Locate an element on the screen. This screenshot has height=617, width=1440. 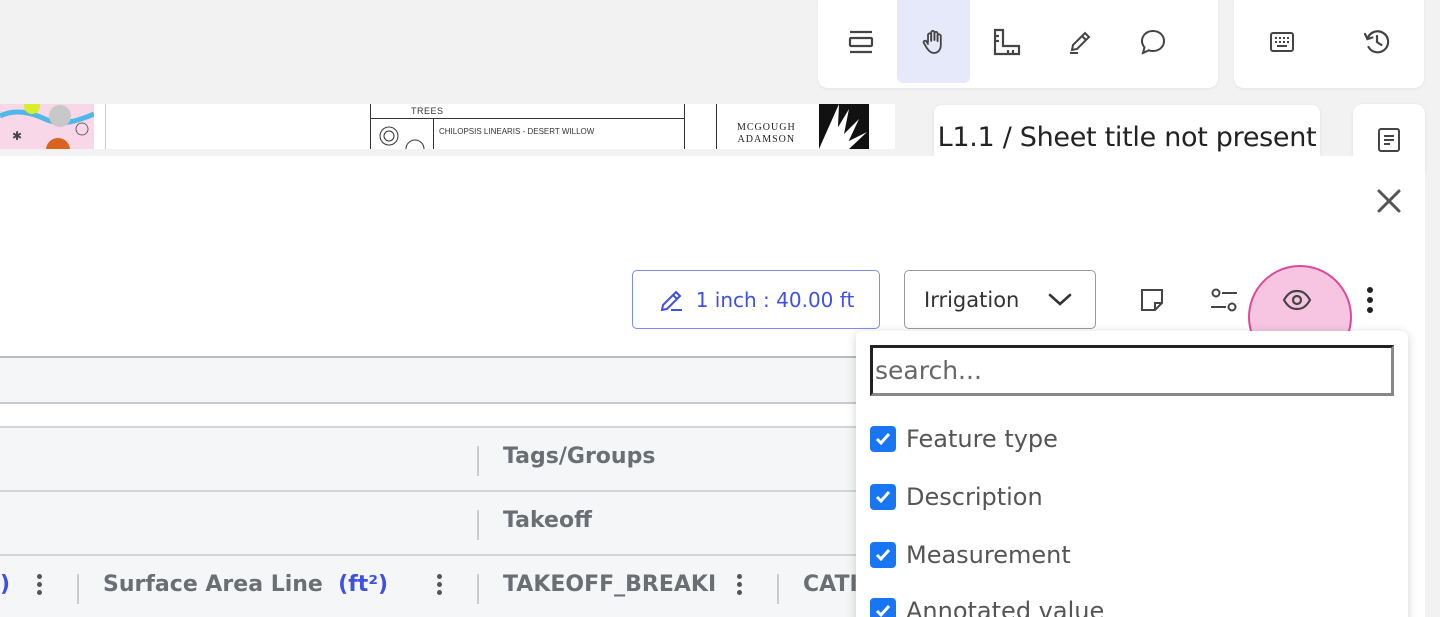
close-icon is located at coordinates (1389, 201).